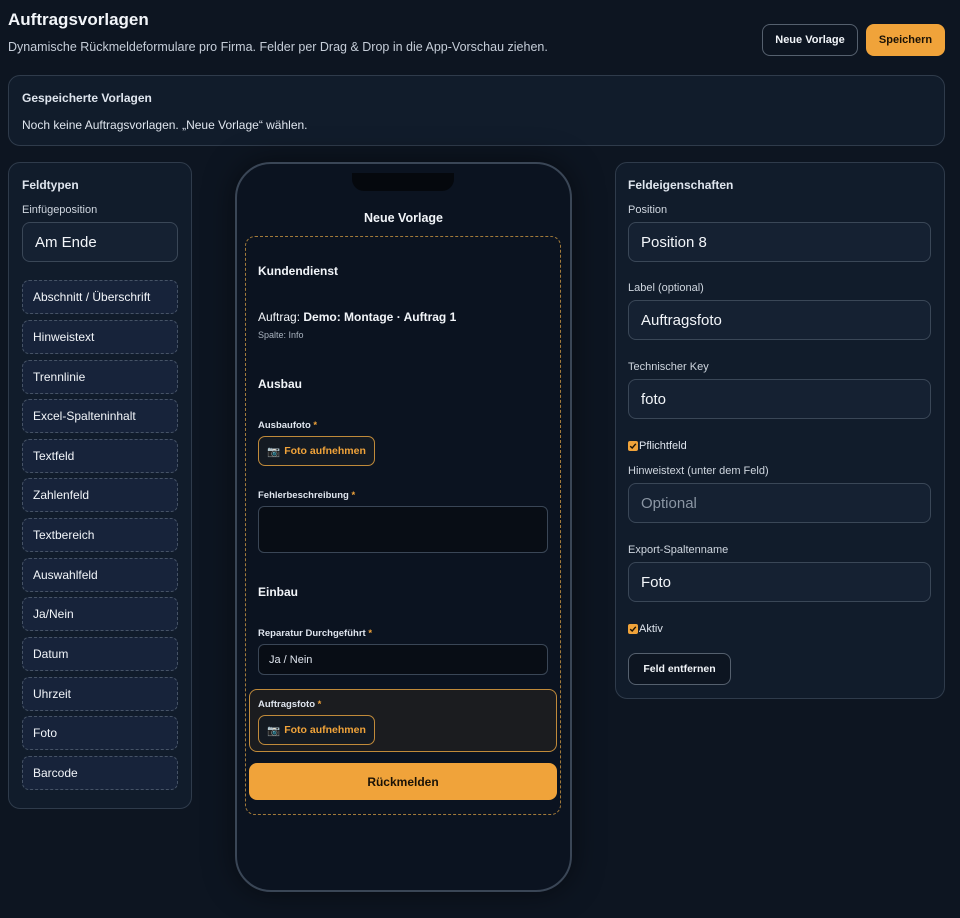 This screenshot has height=918, width=960. Describe the element at coordinates (810, 40) in the screenshot. I see `new-template-button: Neue Vorlage` at that location.